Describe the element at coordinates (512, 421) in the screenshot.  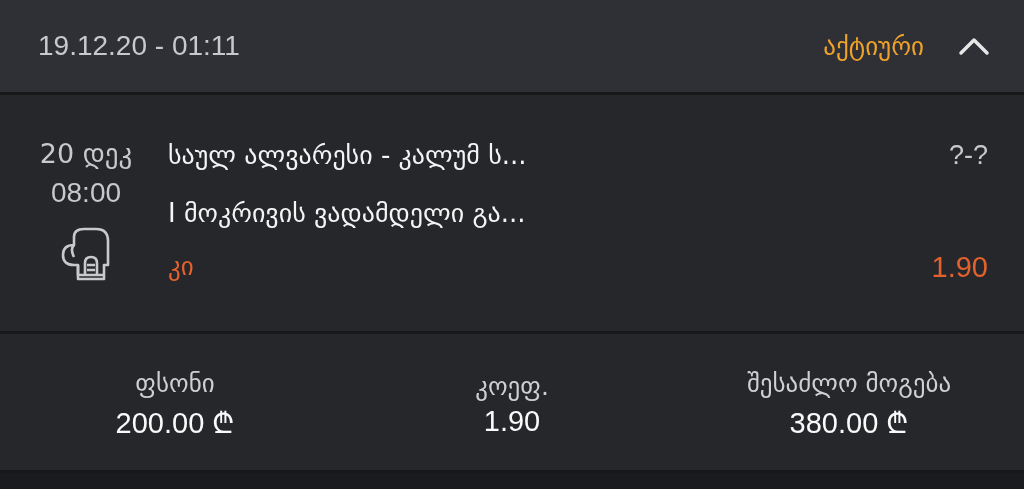
I see `summary-value: 1.90` at that location.